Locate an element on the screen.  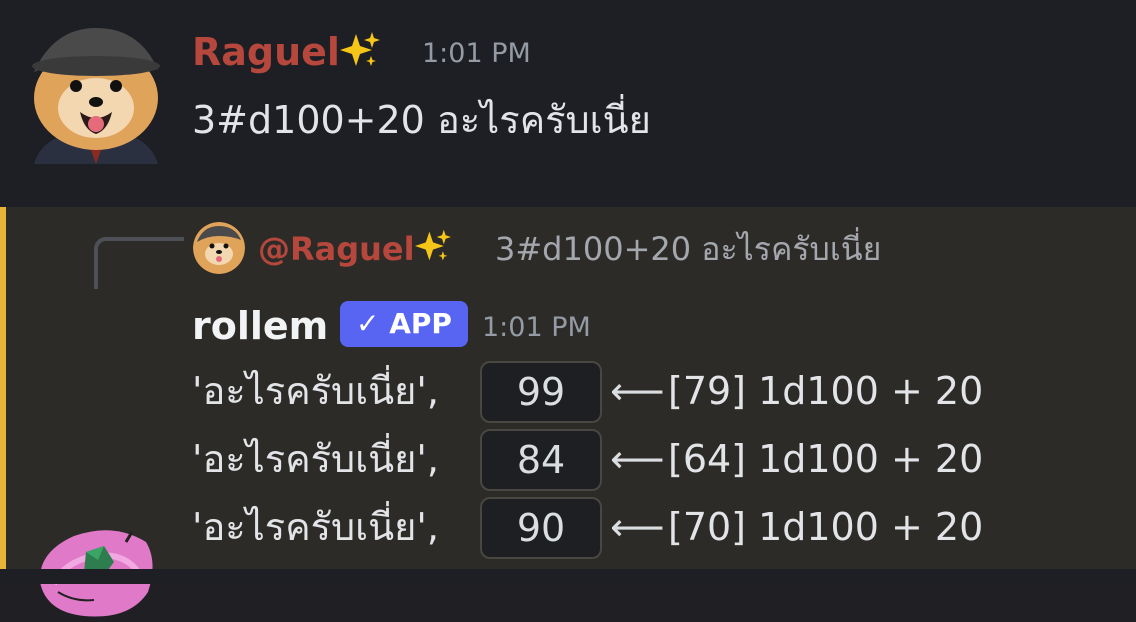
roll-total: 90 is located at coordinates (541, 528).